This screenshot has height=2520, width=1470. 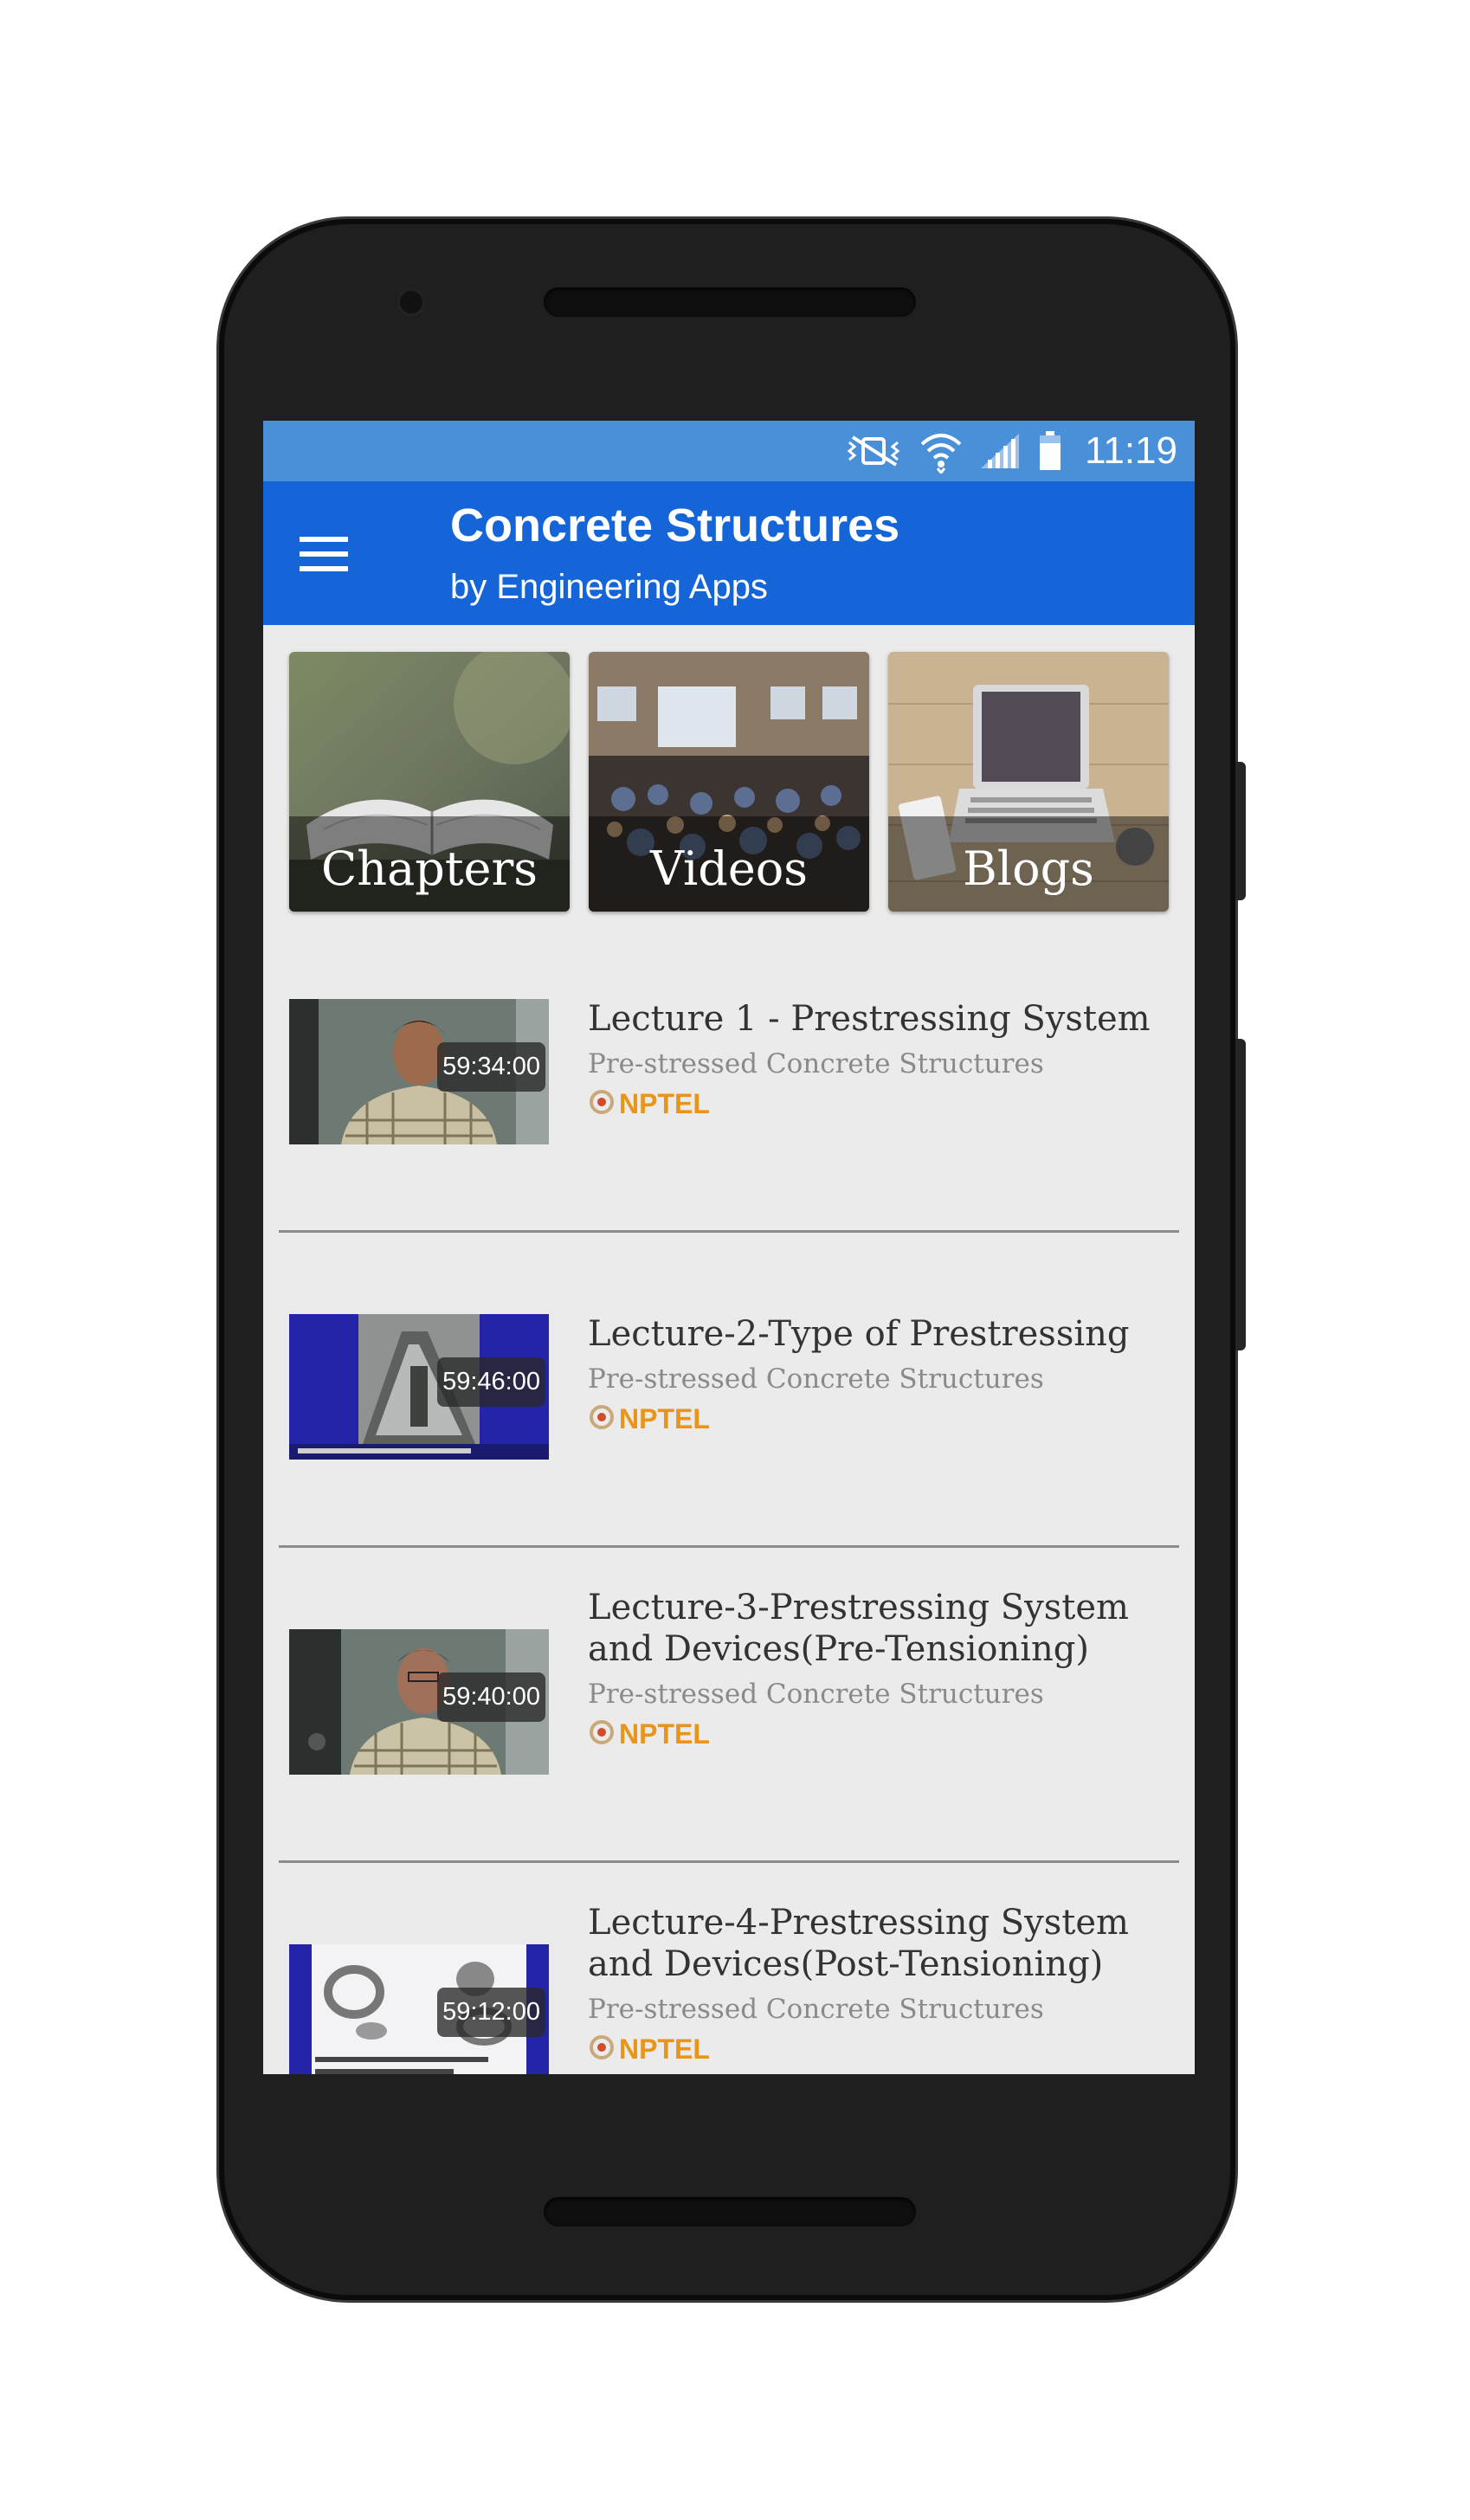 I want to click on app-subtitle: by Engineering Apps, so click(x=609, y=587).